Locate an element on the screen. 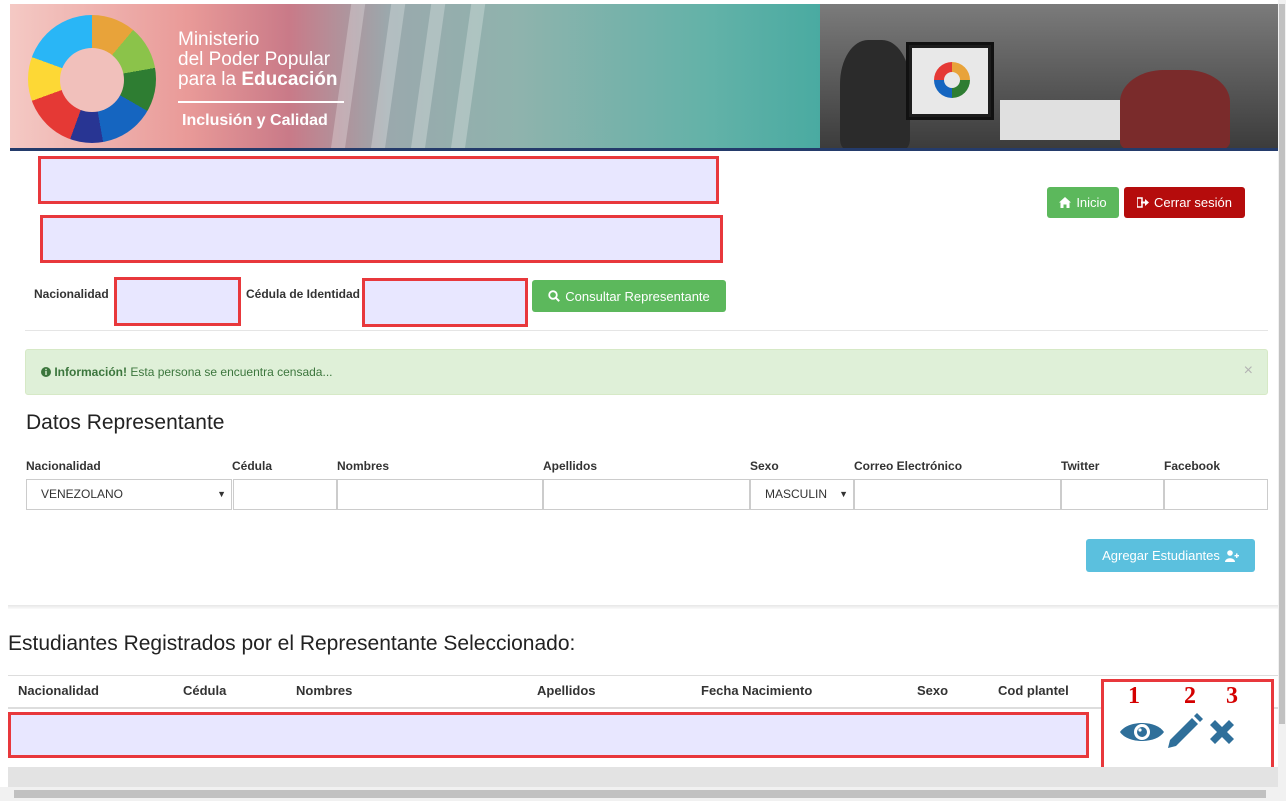 The width and height of the screenshot is (1286, 801). col-sexo: Sexo is located at coordinates (933, 690).